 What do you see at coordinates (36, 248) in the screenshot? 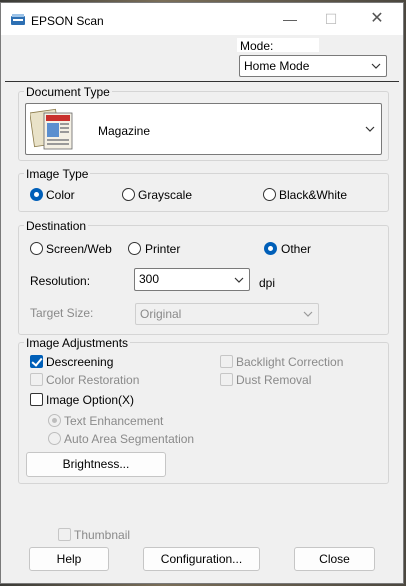
I see `destination-screen-web-radio` at bounding box center [36, 248].